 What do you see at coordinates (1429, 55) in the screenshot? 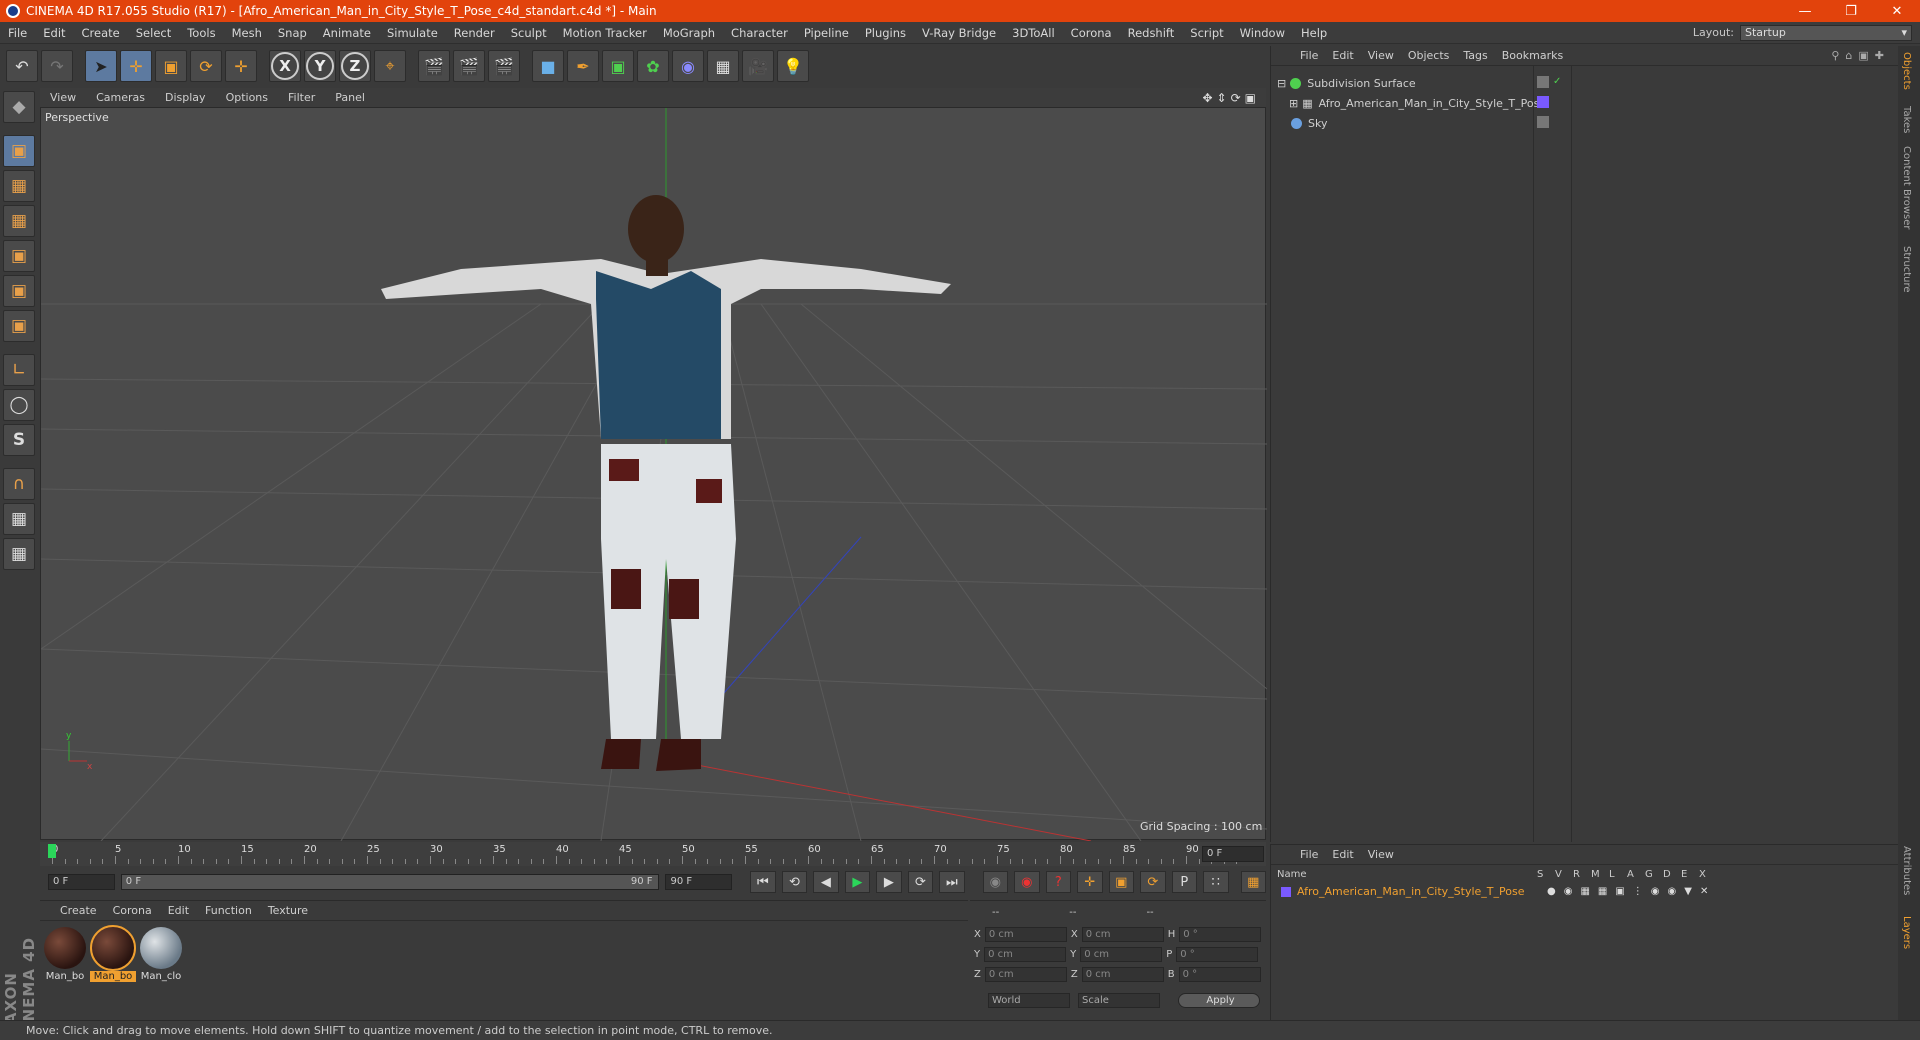
I see `object-menu-objects: Objects` at bounding box center [1429, 55].